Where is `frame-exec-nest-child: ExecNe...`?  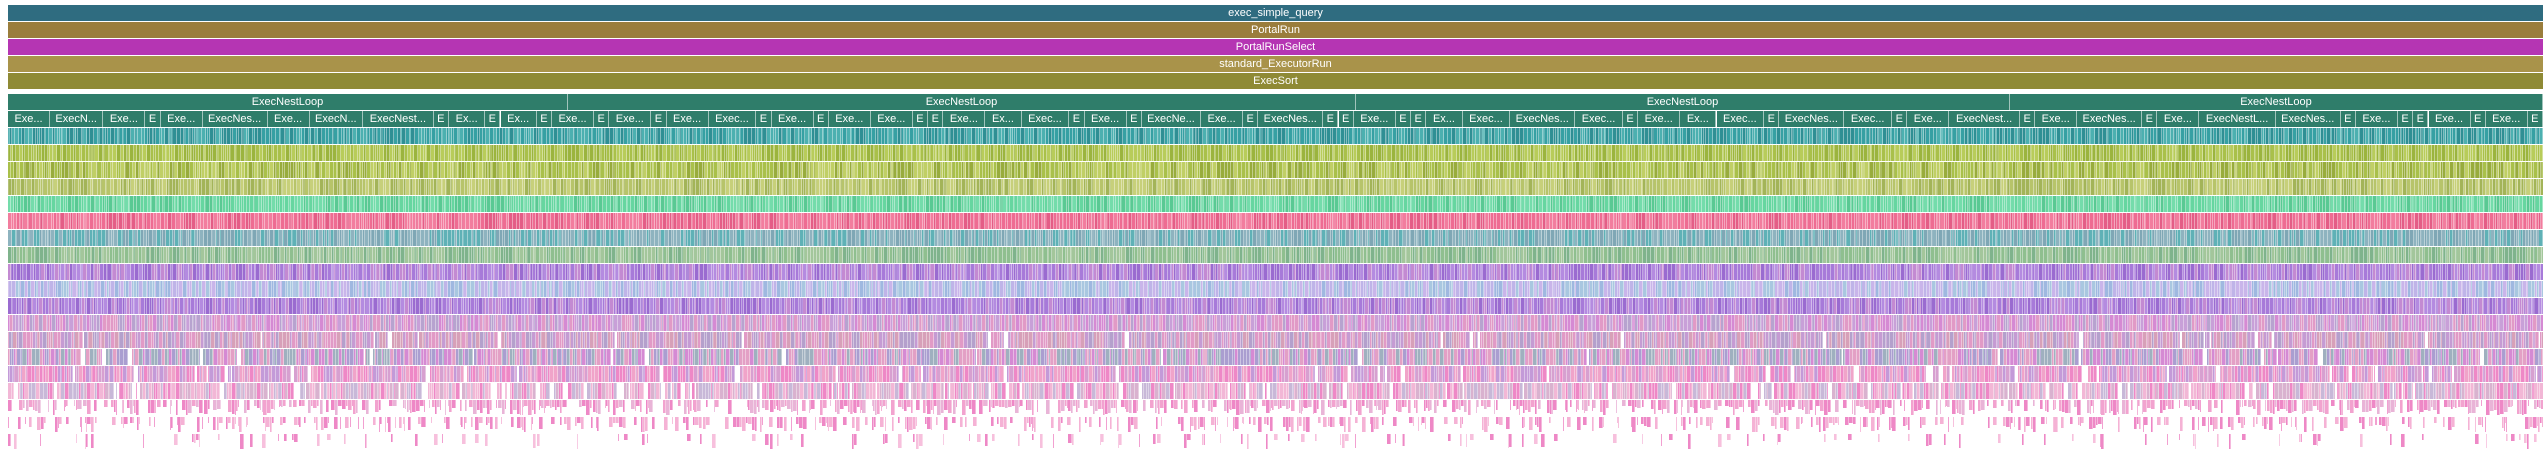
frame-exec-nest-child: ExecNe... is located at coordinates (1171, 119).